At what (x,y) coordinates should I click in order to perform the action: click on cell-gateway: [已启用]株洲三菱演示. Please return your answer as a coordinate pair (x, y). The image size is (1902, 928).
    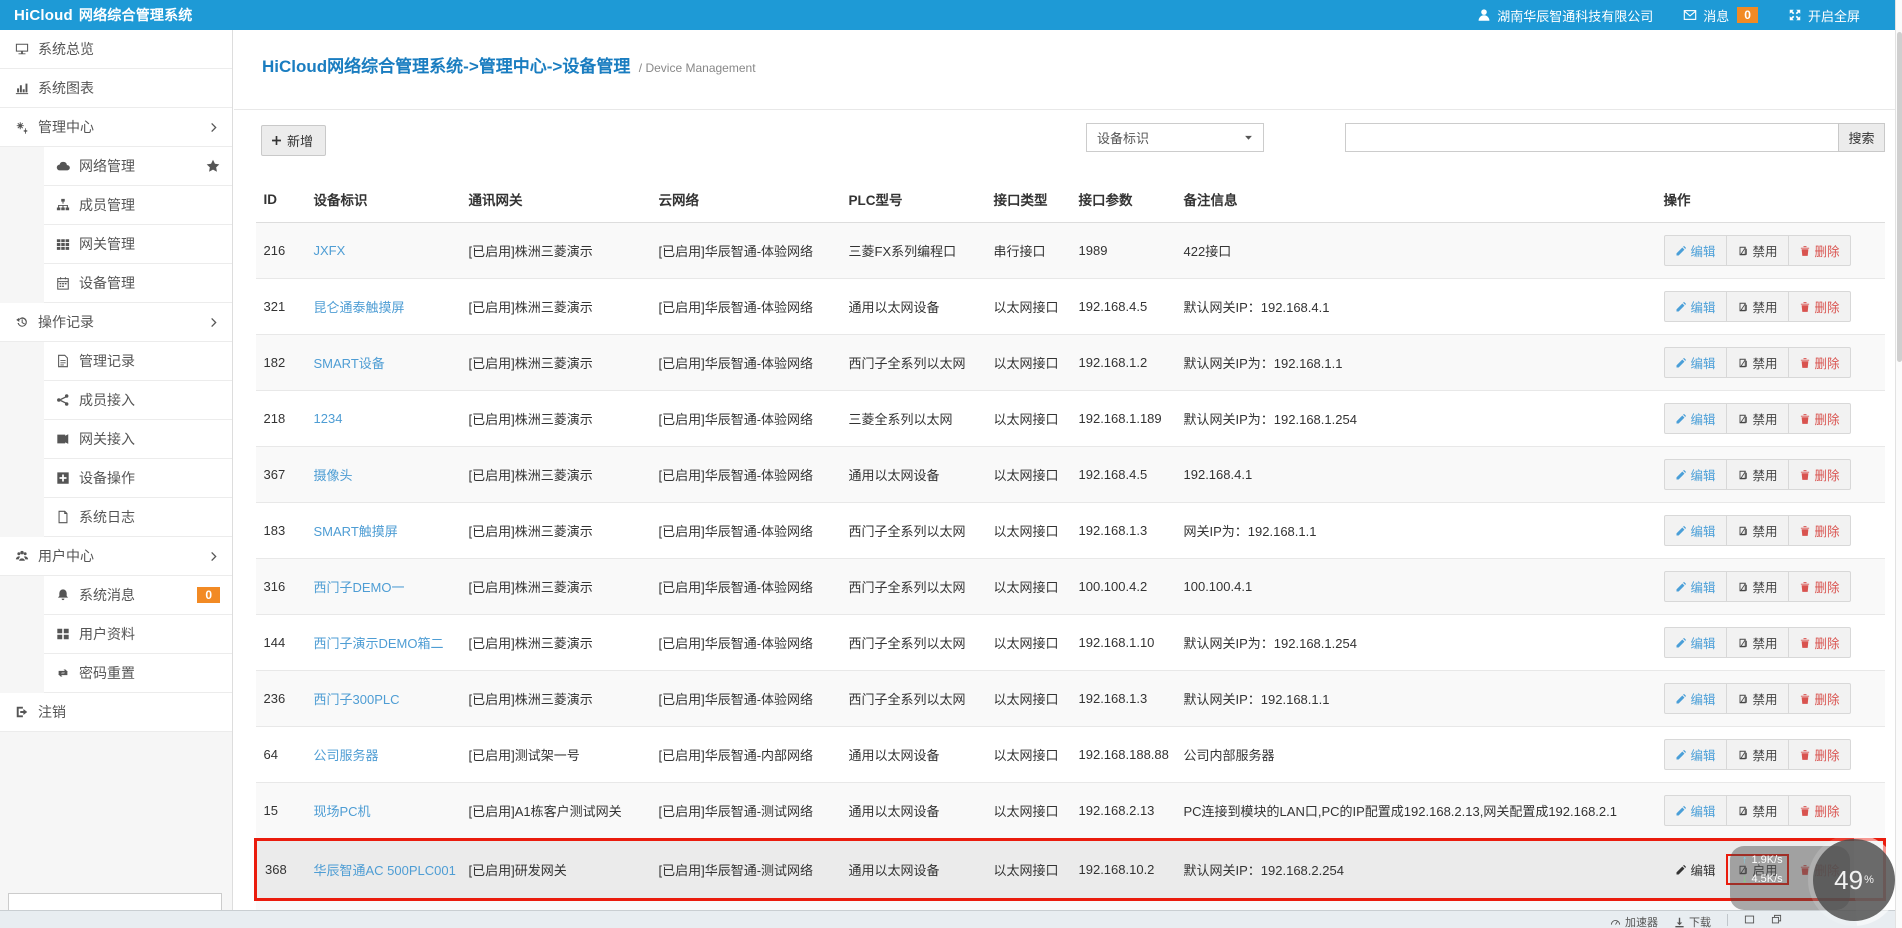
    Looking at the image, I should click on (555, 474).